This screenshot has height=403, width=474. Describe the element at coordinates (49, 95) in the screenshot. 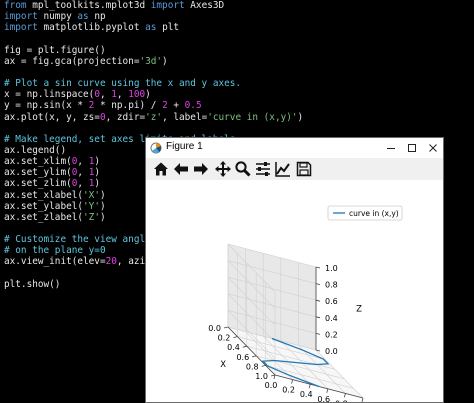

I see `code-token: x = np.linspace(` at that location.